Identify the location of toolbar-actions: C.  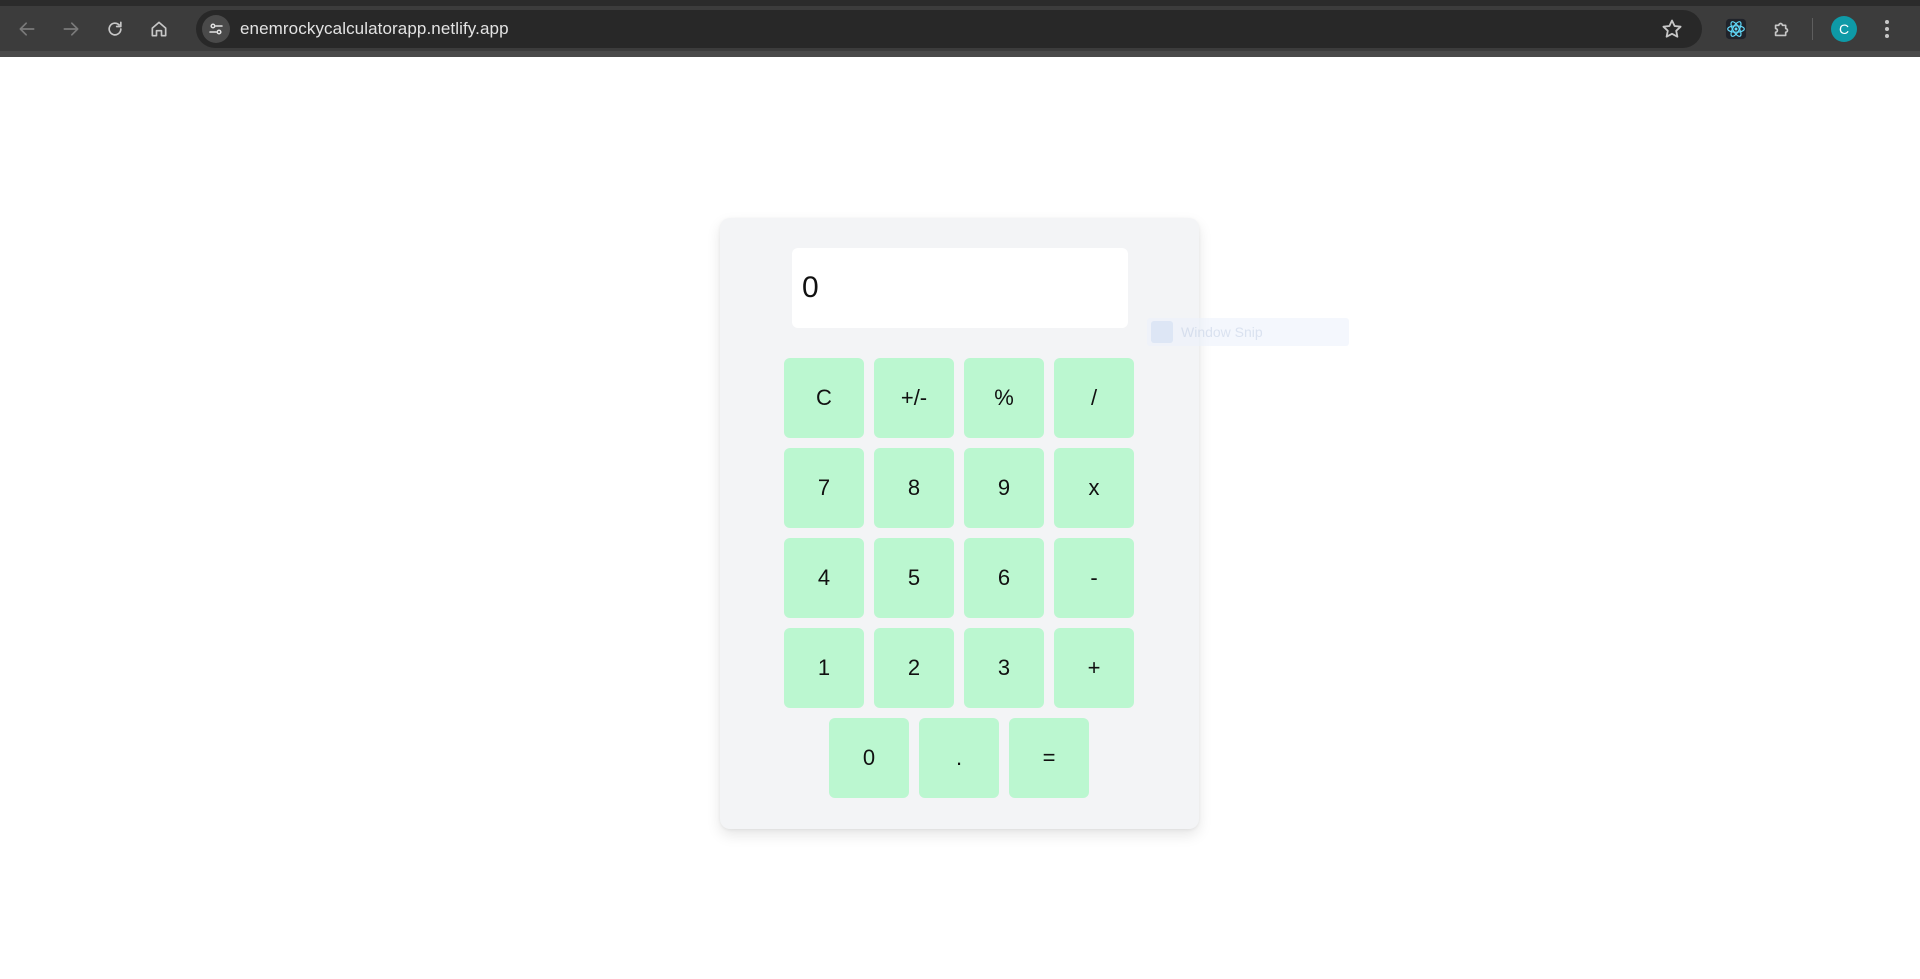
(1808, 28).